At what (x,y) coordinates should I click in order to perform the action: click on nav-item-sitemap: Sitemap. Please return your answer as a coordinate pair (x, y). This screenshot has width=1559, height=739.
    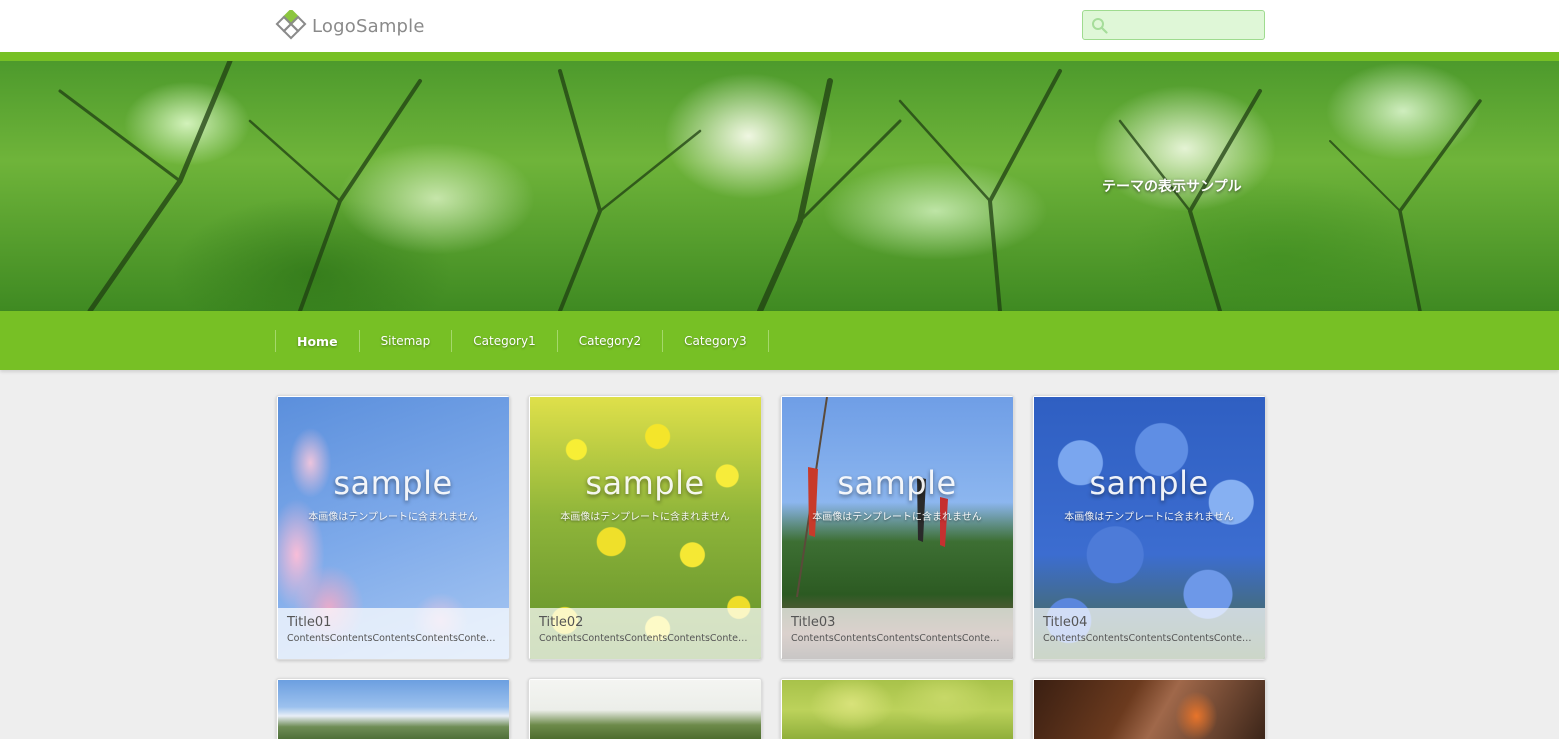
    Looking at the image, I should click on (406, 341).